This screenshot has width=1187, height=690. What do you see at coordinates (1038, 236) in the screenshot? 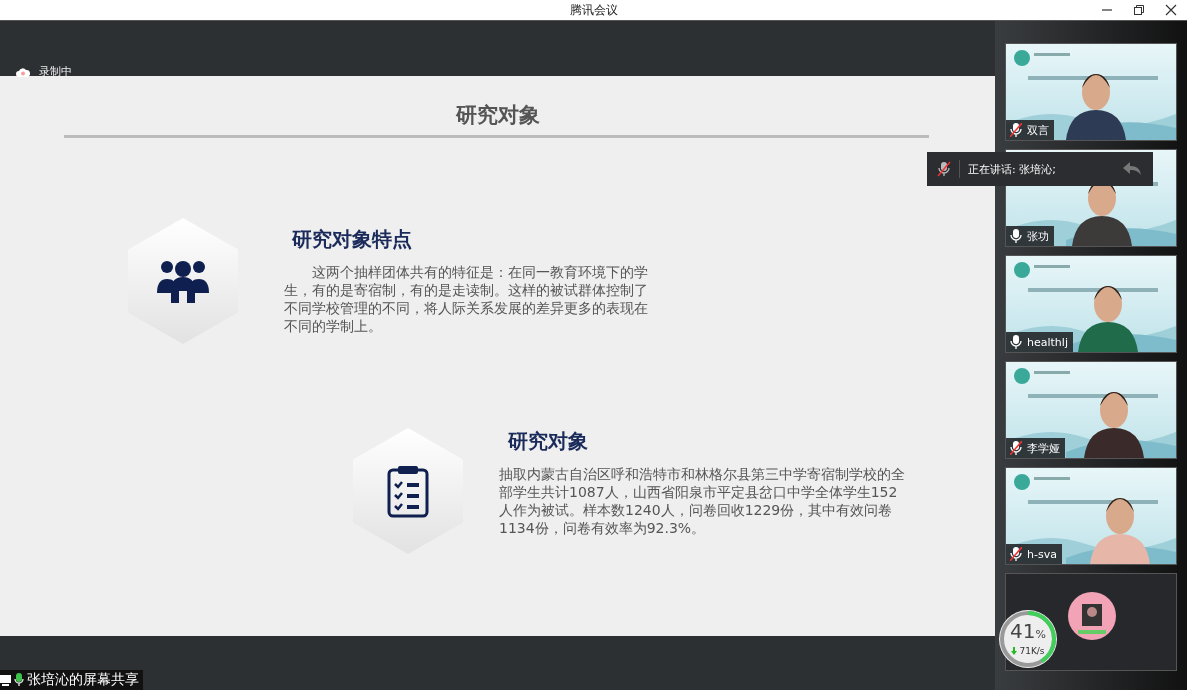
I see `participant-name: 张功` at bounding box center [1038, 236].